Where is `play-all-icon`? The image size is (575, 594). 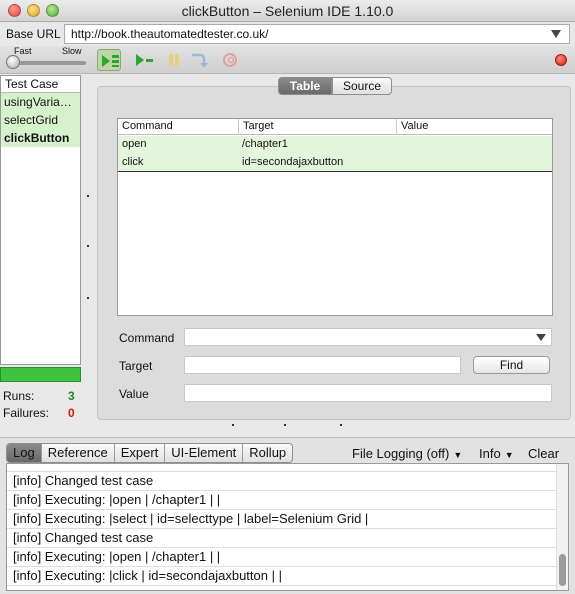
play-all-icon is located at coordinates (110, 61).